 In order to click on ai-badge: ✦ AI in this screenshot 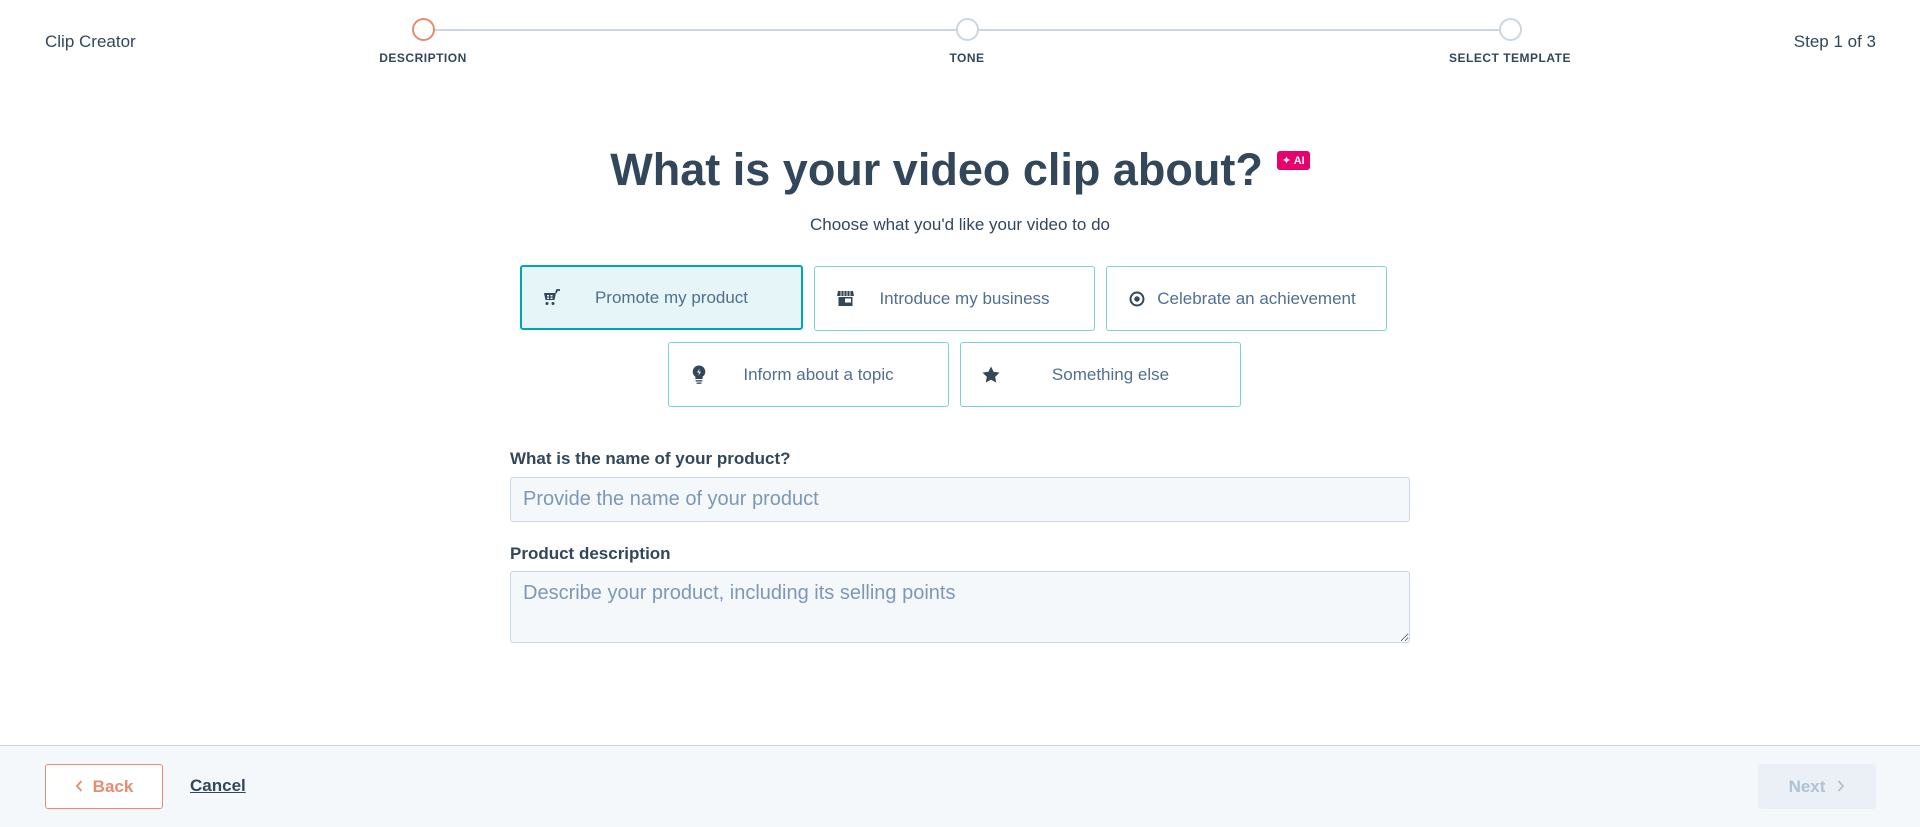, I will do `click(1293, 160)`.